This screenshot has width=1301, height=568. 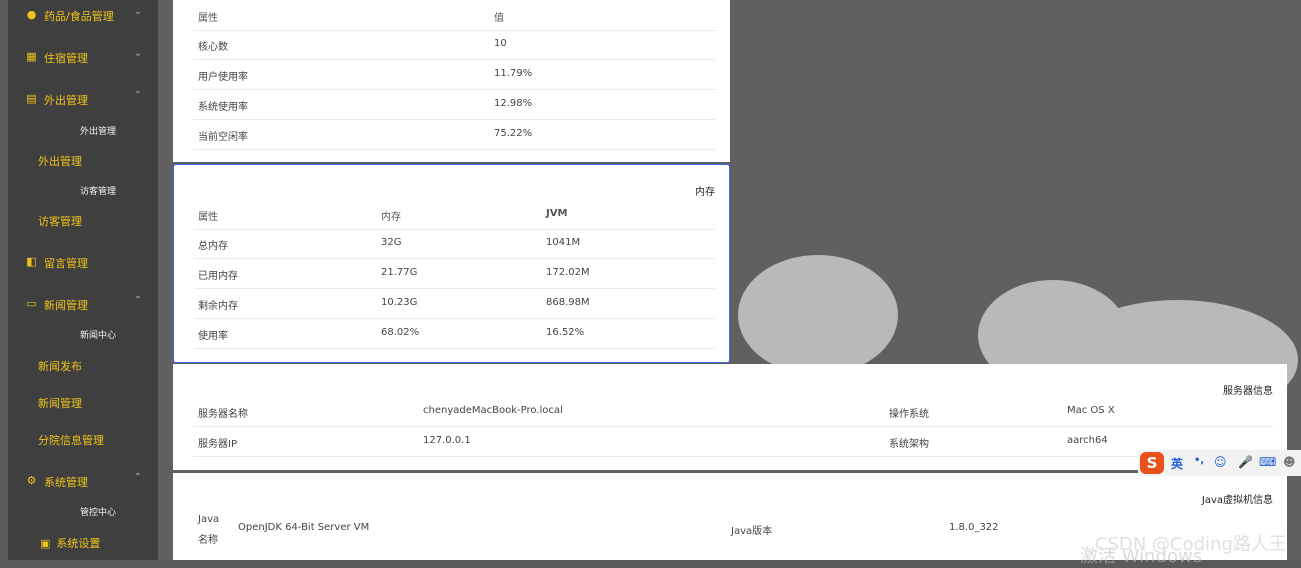 What do you see at coordinates (1177, 463) in the screenshot?
I see `ime-language: 英` at bounding box center [1177, 463].